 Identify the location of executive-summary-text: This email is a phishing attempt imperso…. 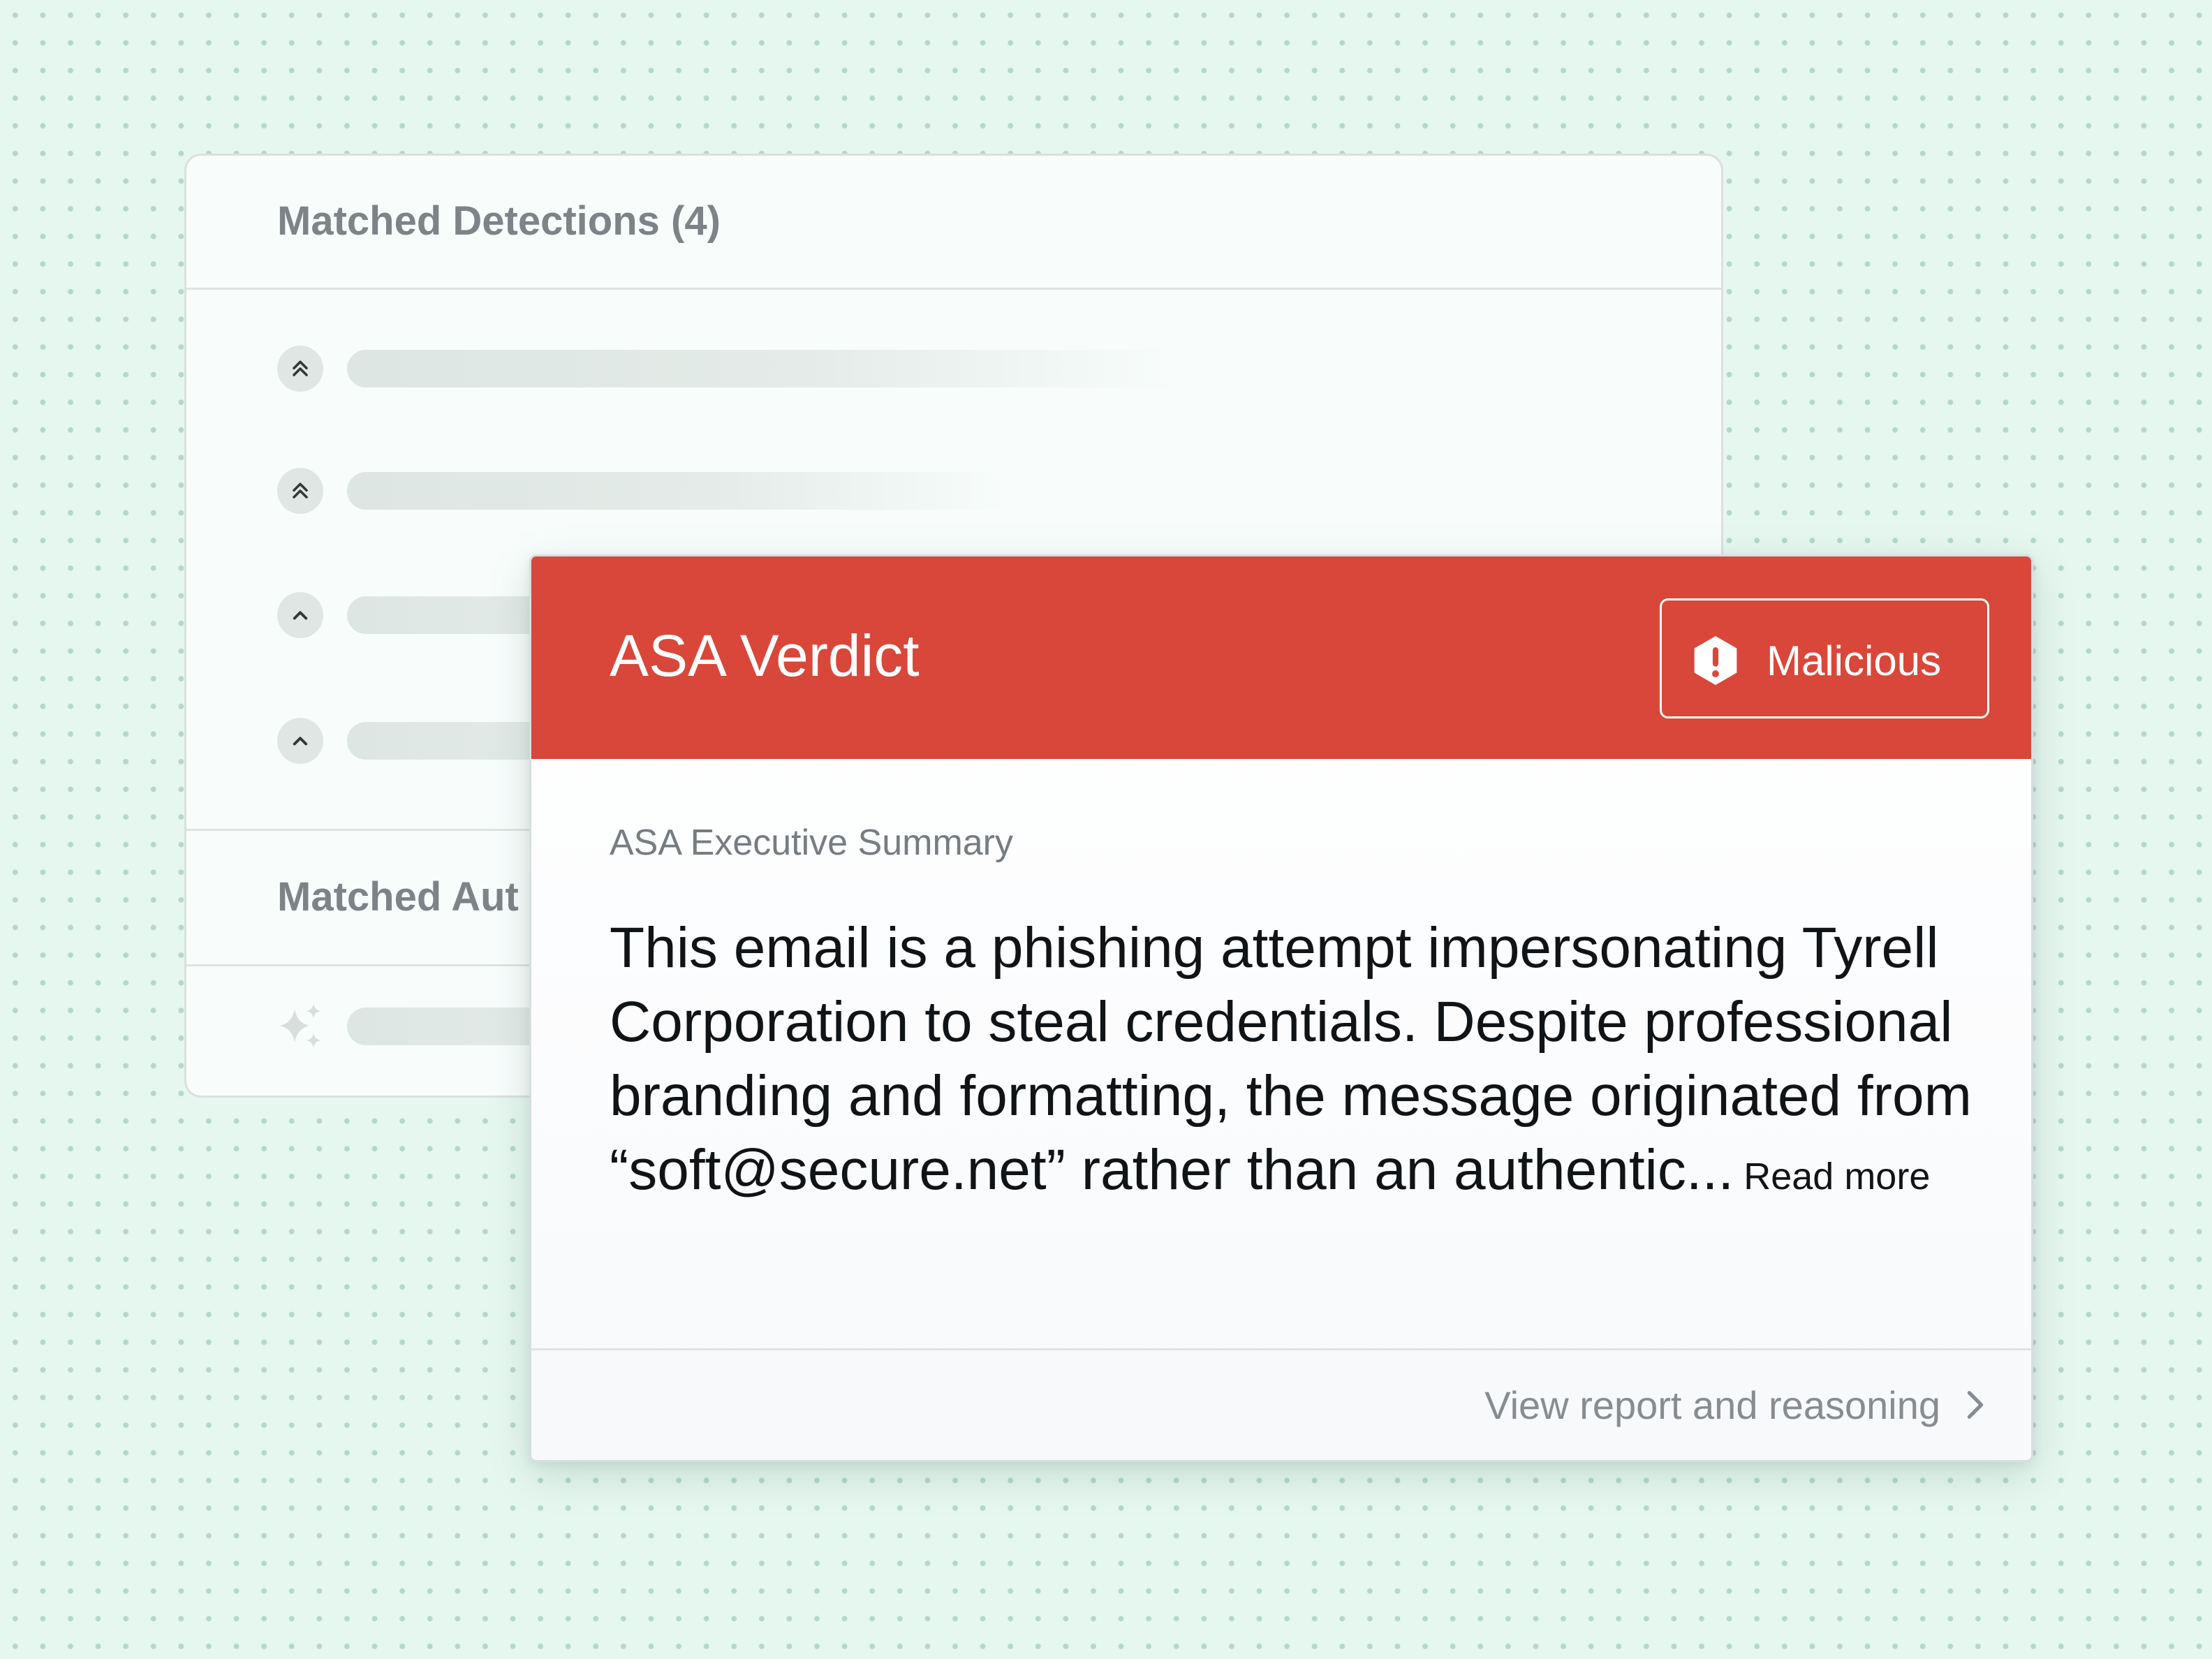
(1294, 1062).